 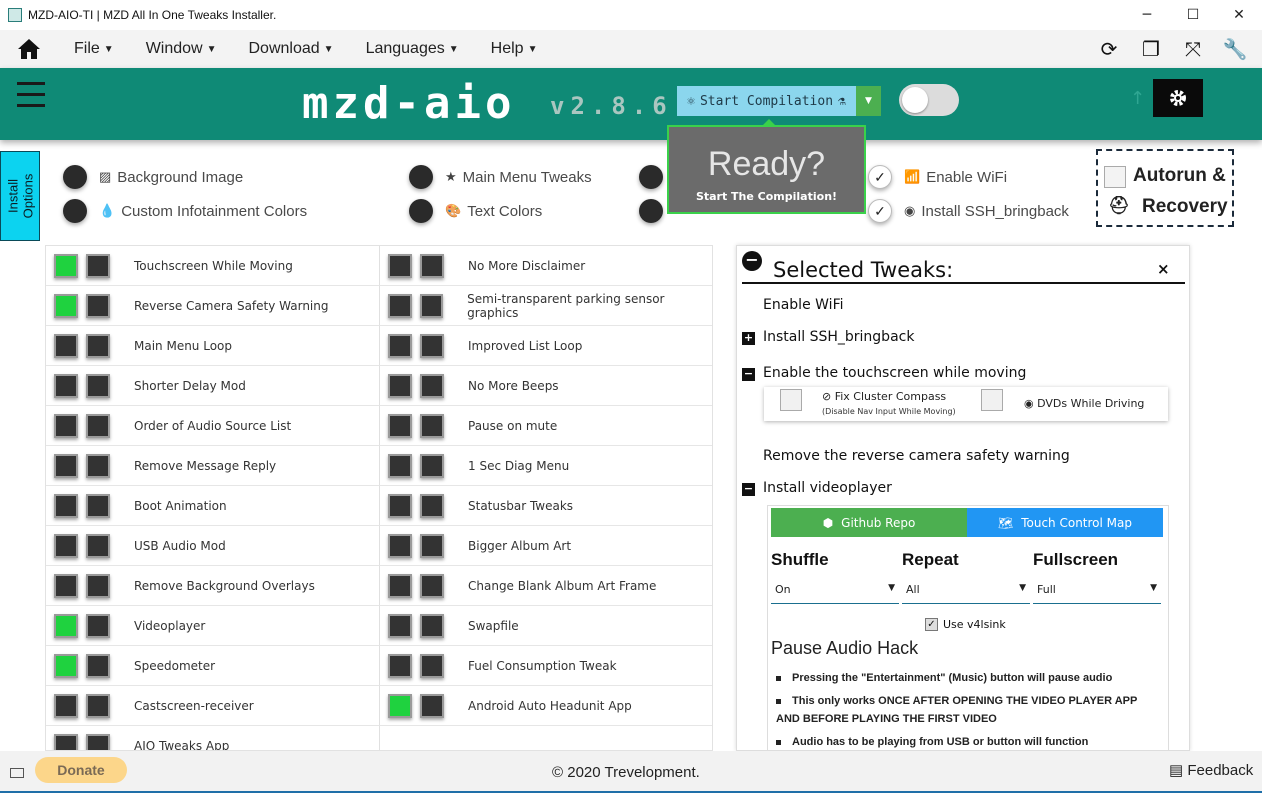 I want to click on collapse-item-icon: −, so click(x=748, y=374).